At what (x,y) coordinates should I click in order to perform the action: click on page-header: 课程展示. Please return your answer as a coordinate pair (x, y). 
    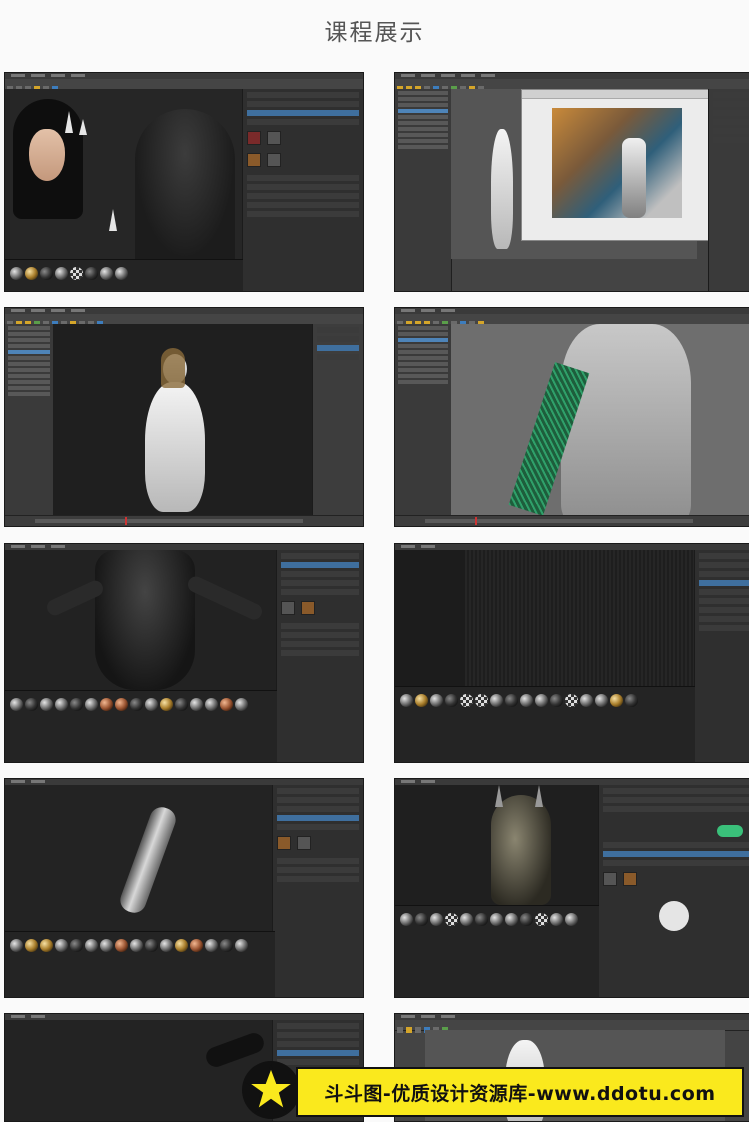
    Looking at the image, I should click on (374, 30).